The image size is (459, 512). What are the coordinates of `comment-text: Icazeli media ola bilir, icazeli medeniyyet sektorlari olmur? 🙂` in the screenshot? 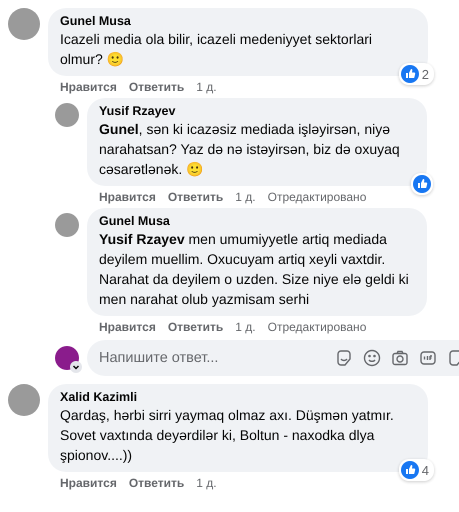 It's located at (217, 49).